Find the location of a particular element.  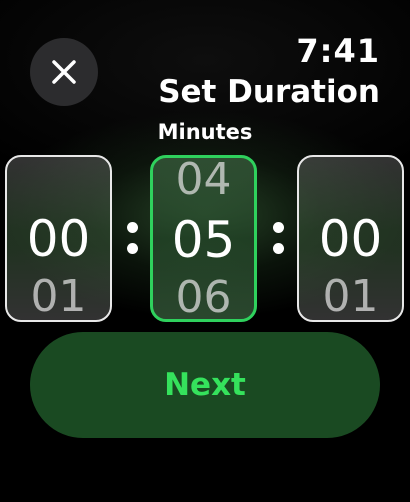

hours-wheel: 00 01 is located at coordinates (58, 238).